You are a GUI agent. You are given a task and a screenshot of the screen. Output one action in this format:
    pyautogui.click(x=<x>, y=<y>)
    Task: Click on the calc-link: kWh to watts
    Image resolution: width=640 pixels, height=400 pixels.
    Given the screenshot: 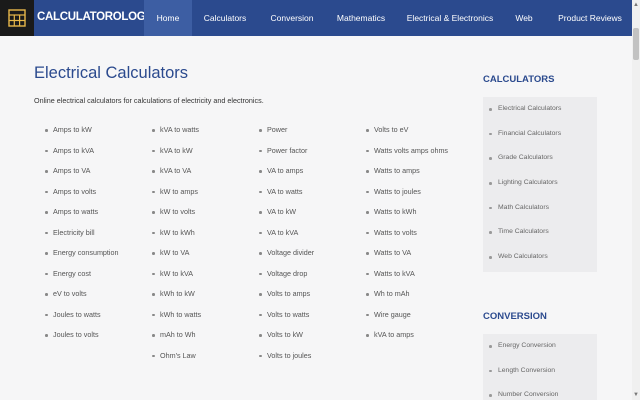 What is the action you would take?
    pyautogui.click(x=176, y=319)
    